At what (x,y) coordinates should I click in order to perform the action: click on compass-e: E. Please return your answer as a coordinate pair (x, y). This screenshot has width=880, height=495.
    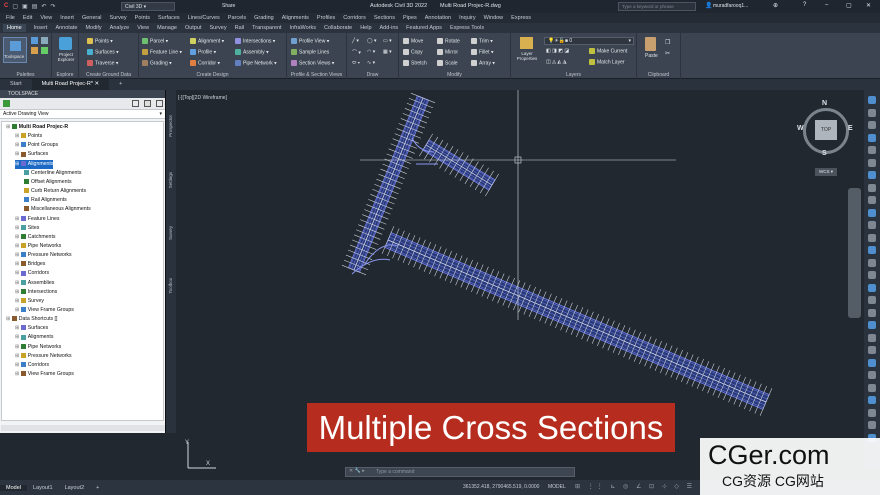
    Looking at the image, I should click on (850, 128).